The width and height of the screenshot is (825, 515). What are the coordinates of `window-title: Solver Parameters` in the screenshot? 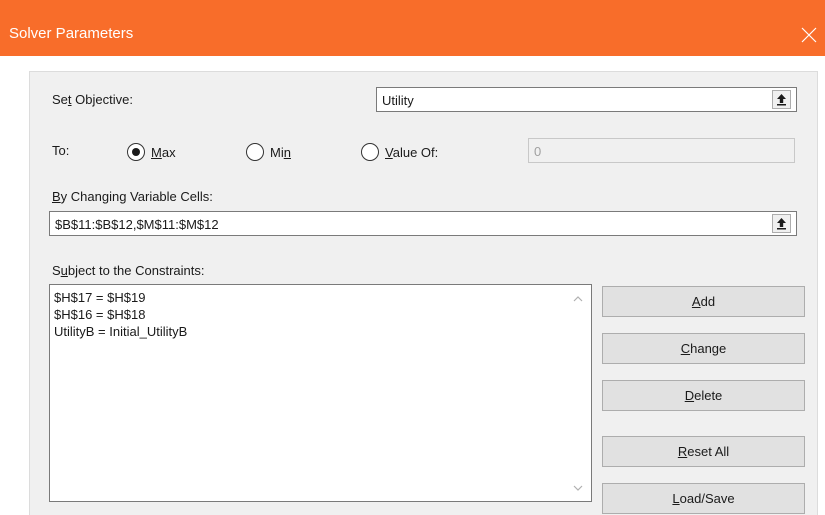 It's located at (71, 33).